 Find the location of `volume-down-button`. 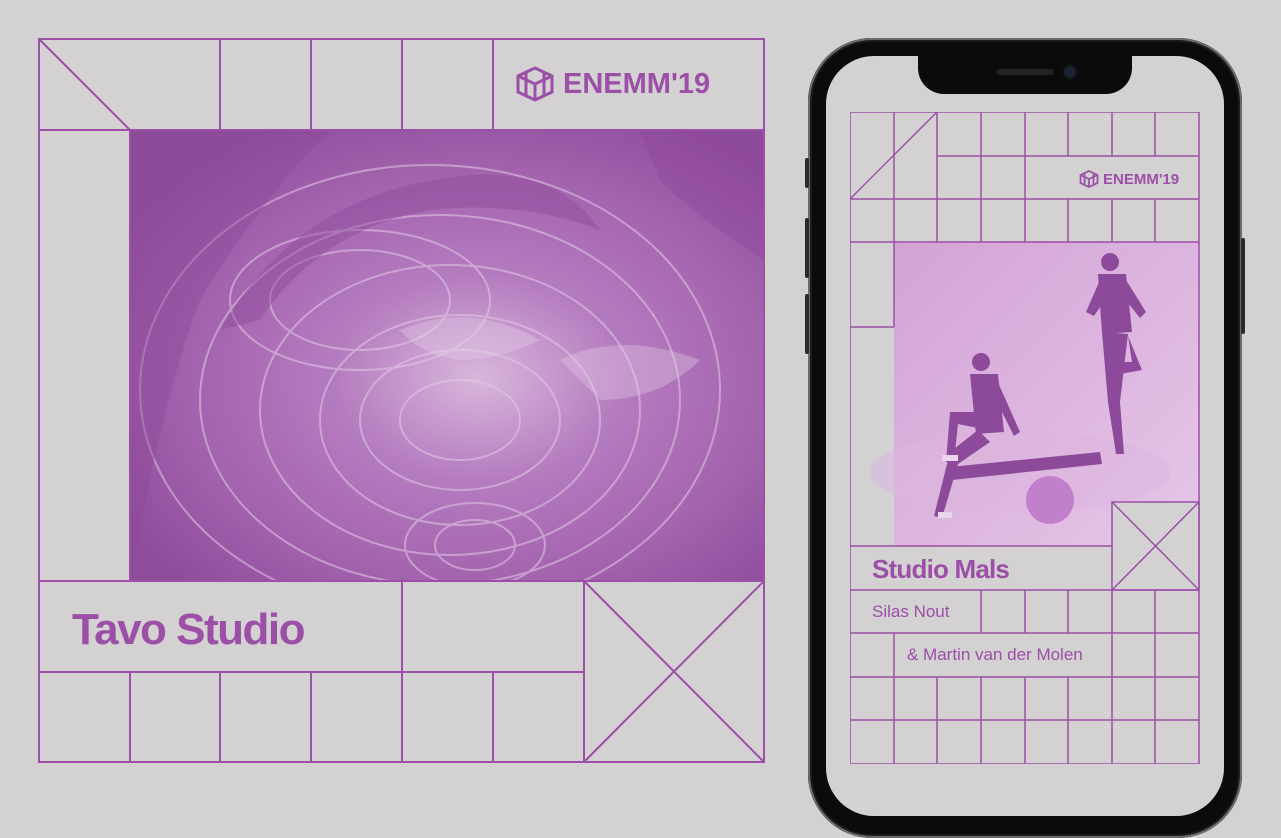

volume-down-button is located at coordinates (807, 324).